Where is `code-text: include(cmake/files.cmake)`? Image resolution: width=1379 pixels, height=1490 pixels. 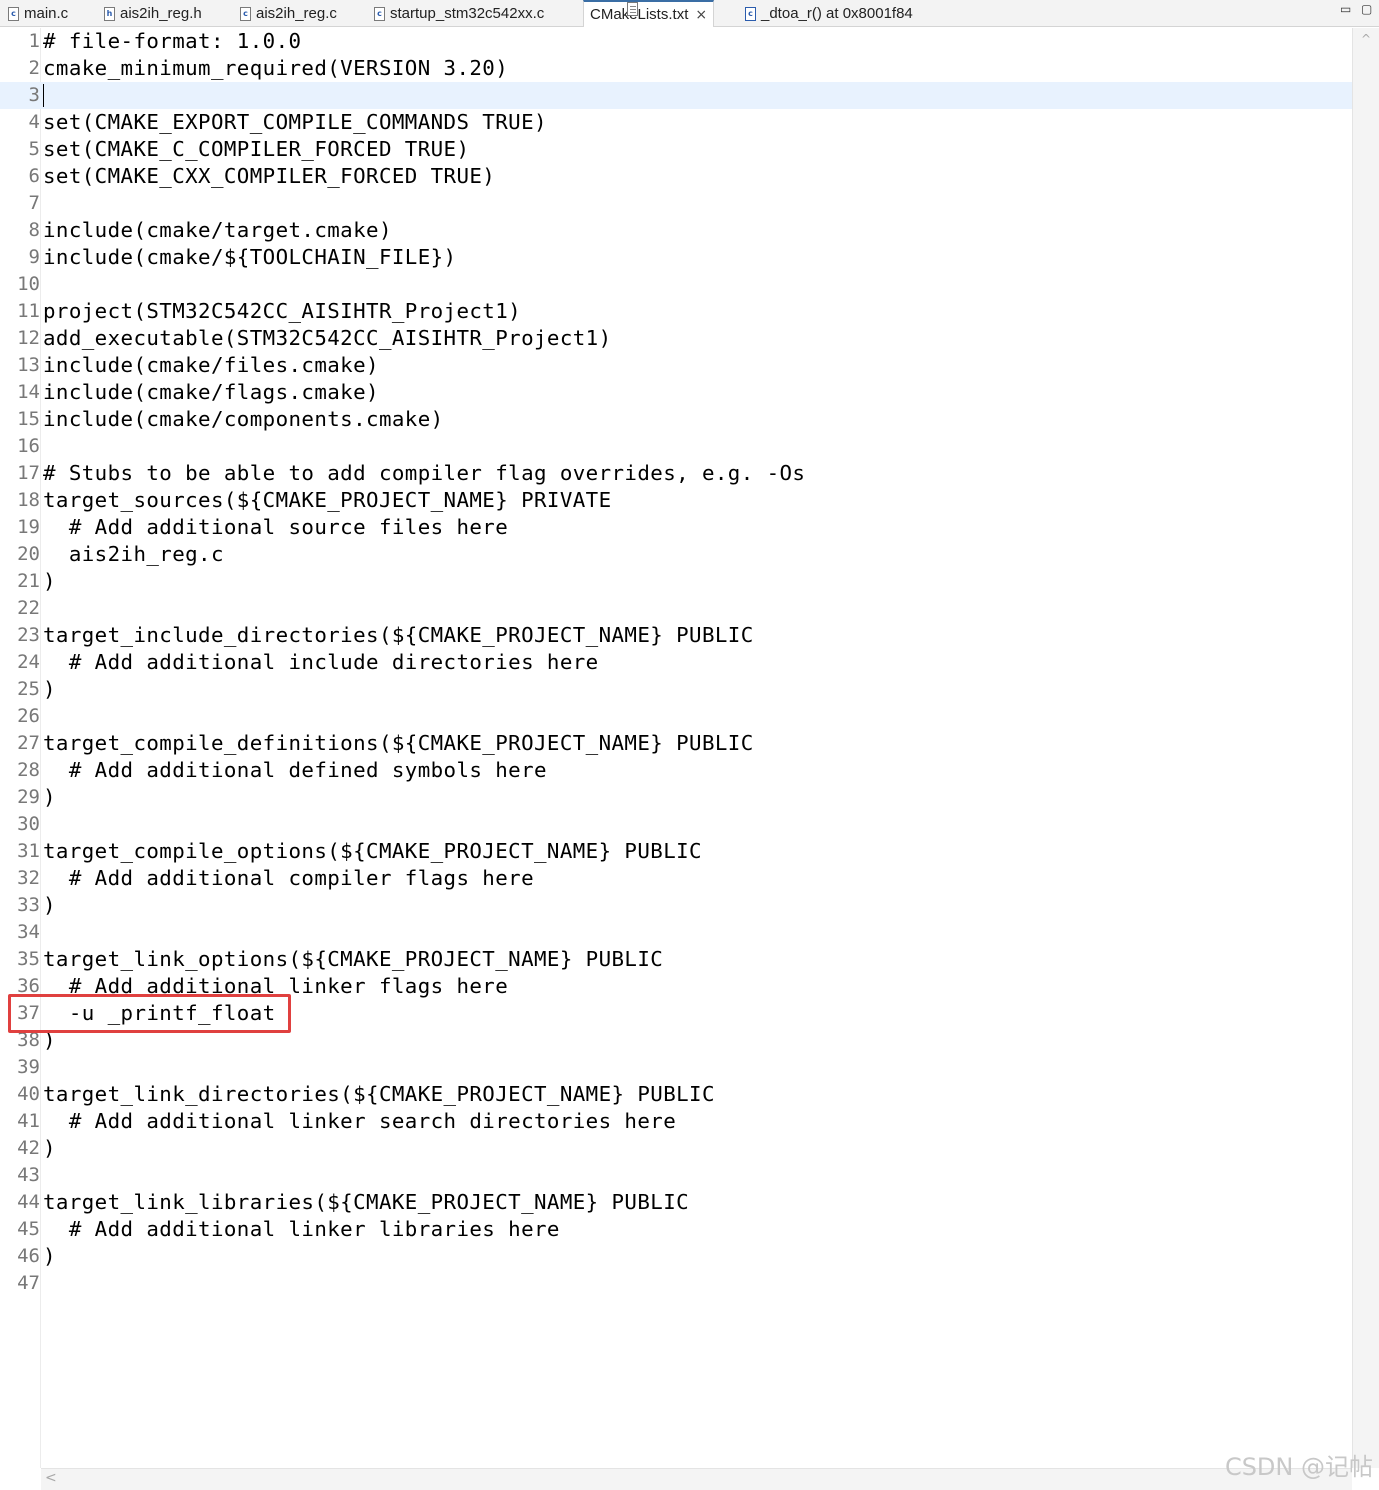 code-text: include(cmake/files.cmake) is located at coordinates (211, 365).